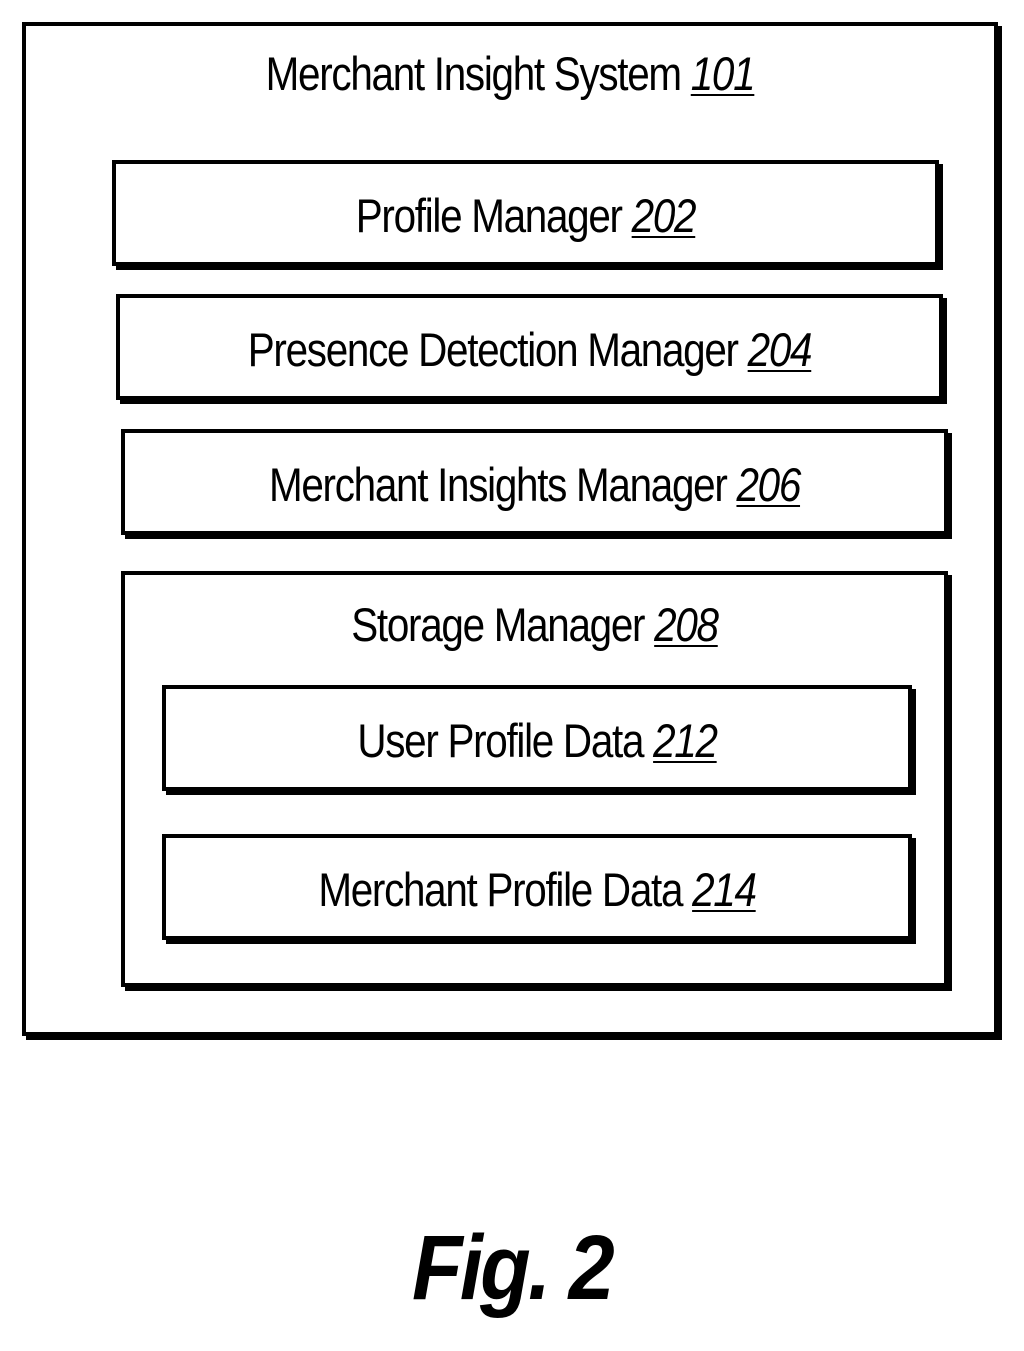 The image size is (1024, 1351). What do you see at coordinates (500, 889) in the screenshot?
I see `merchant-profile-data-name: Merchant Profile Data` at bounding box center [500, 889].